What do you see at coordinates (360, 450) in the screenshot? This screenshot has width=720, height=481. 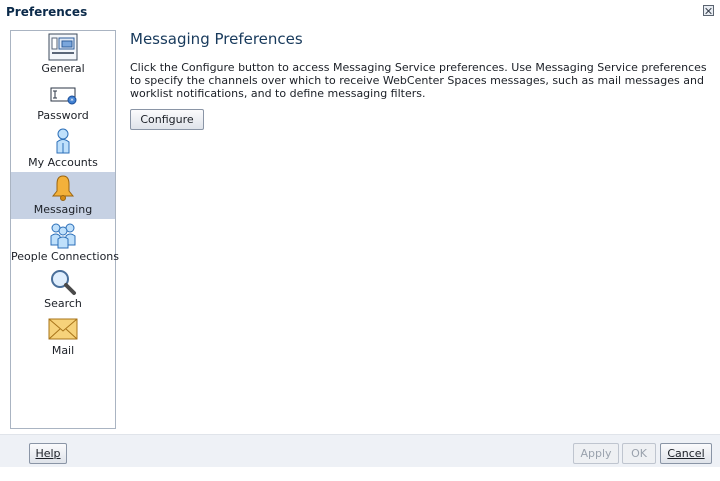 I see `dialog-footer: Help Apply OK Cancel` at bounding box center [360, 450].